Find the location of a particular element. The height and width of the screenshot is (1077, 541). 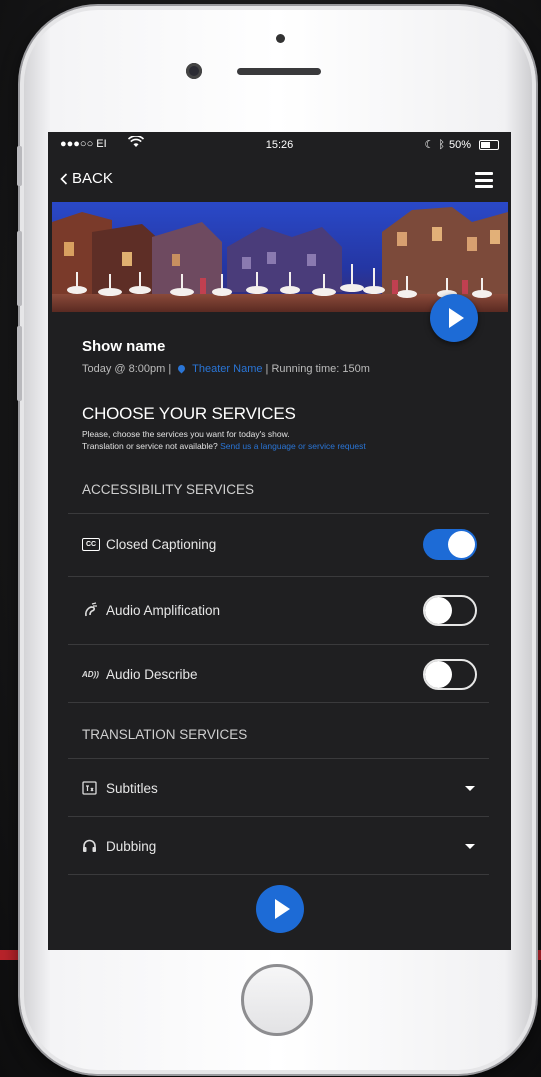

closed-captioning-toggle is located at coordinates (450, 544).